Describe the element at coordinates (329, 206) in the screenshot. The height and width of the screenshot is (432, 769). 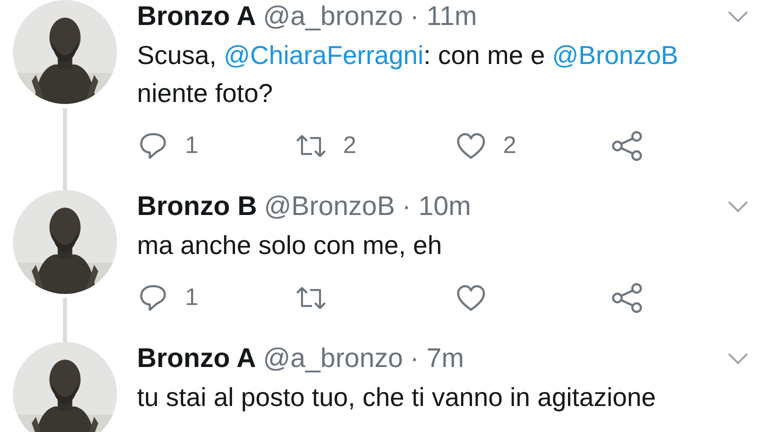
I see `user-handle: @BronzoB` at that location.